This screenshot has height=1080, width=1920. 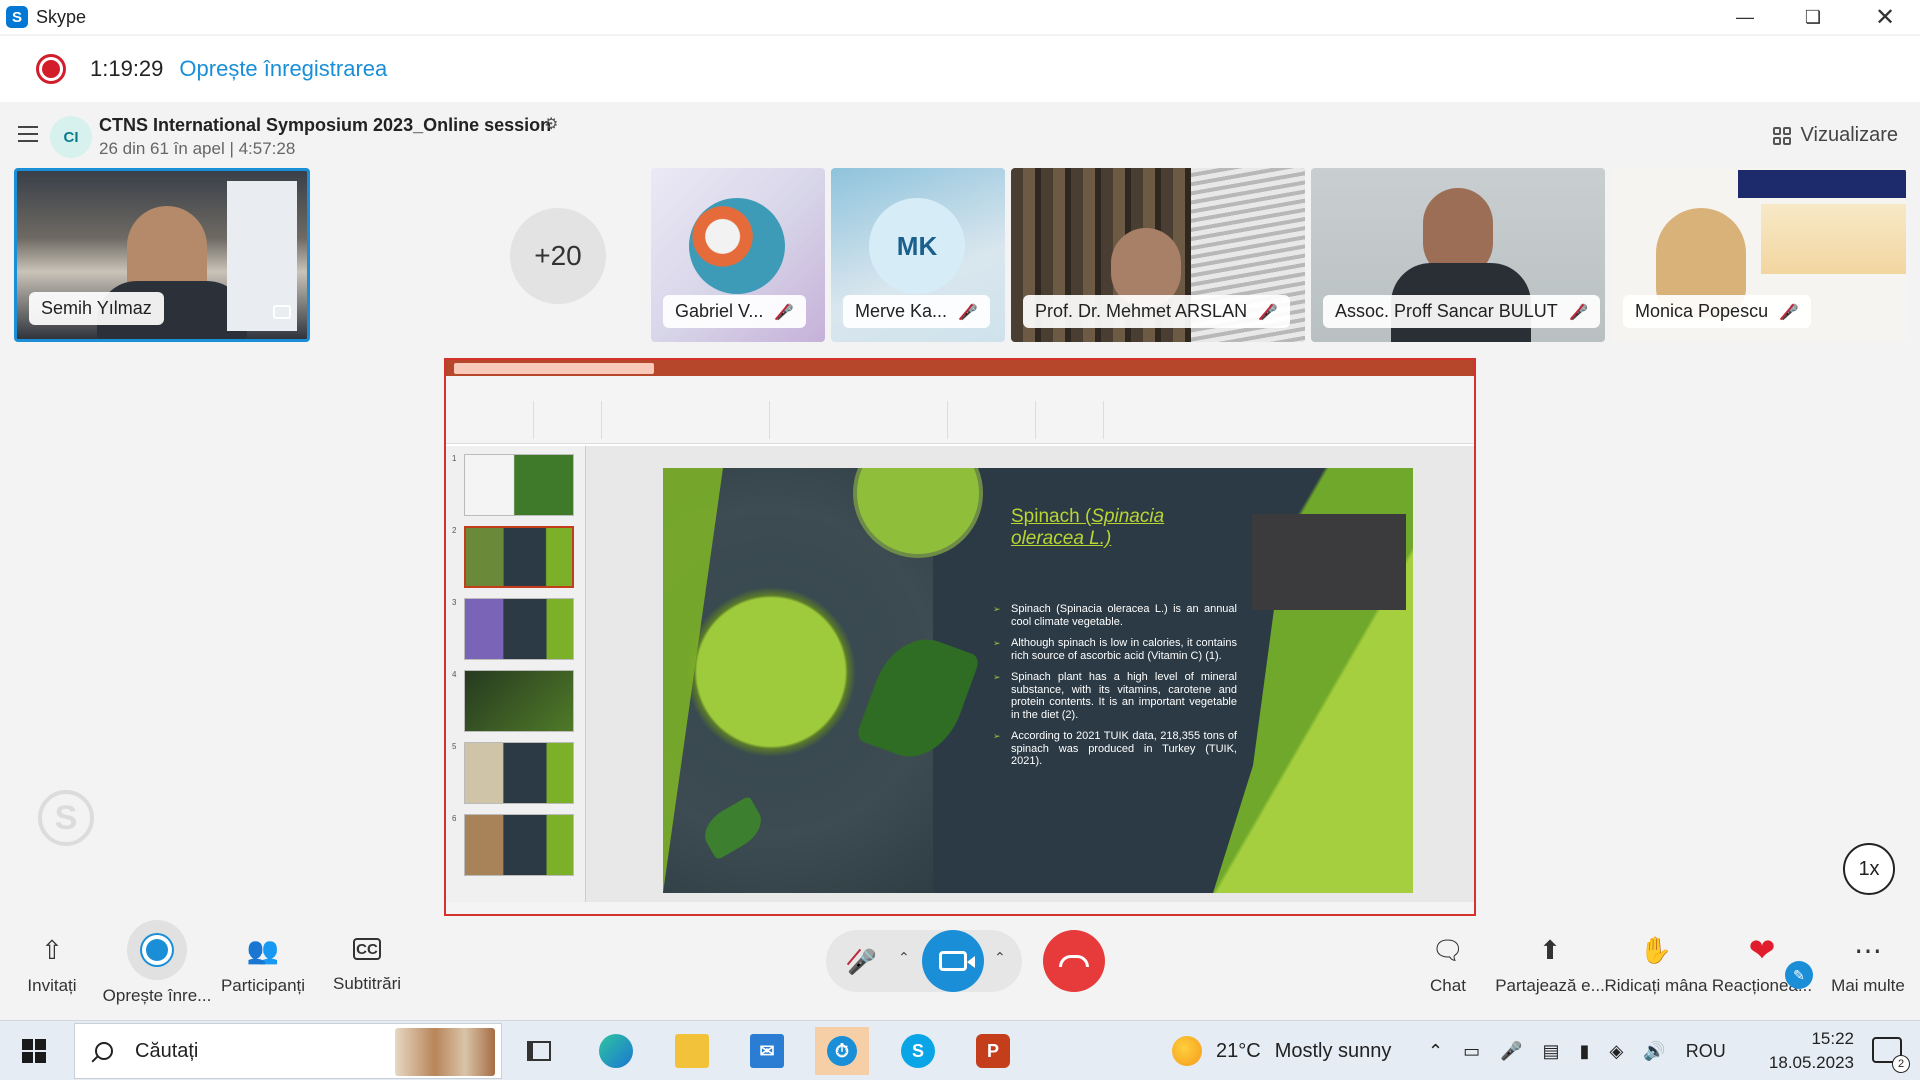 I want to click on screen-recorder-icon: ⏱, so click(x=842, y=1051).